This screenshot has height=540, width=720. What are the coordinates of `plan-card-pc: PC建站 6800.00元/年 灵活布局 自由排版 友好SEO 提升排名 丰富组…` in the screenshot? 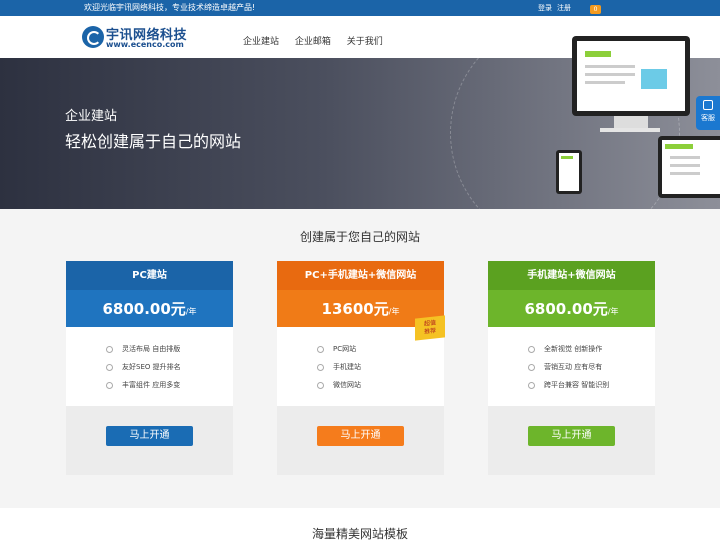 It's located at (149, 368).